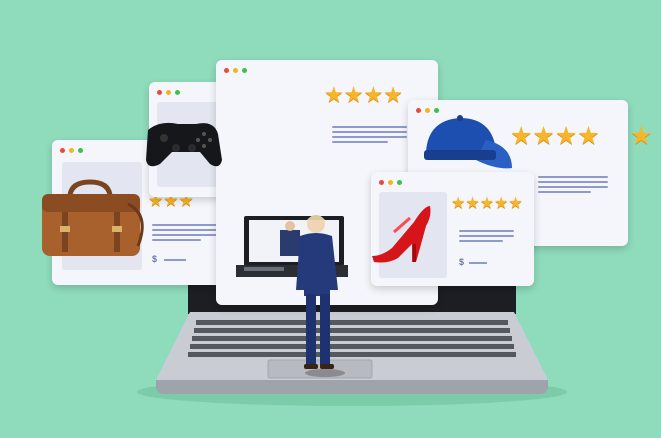  I want to click on briefcase-icon, so click(93, 217).